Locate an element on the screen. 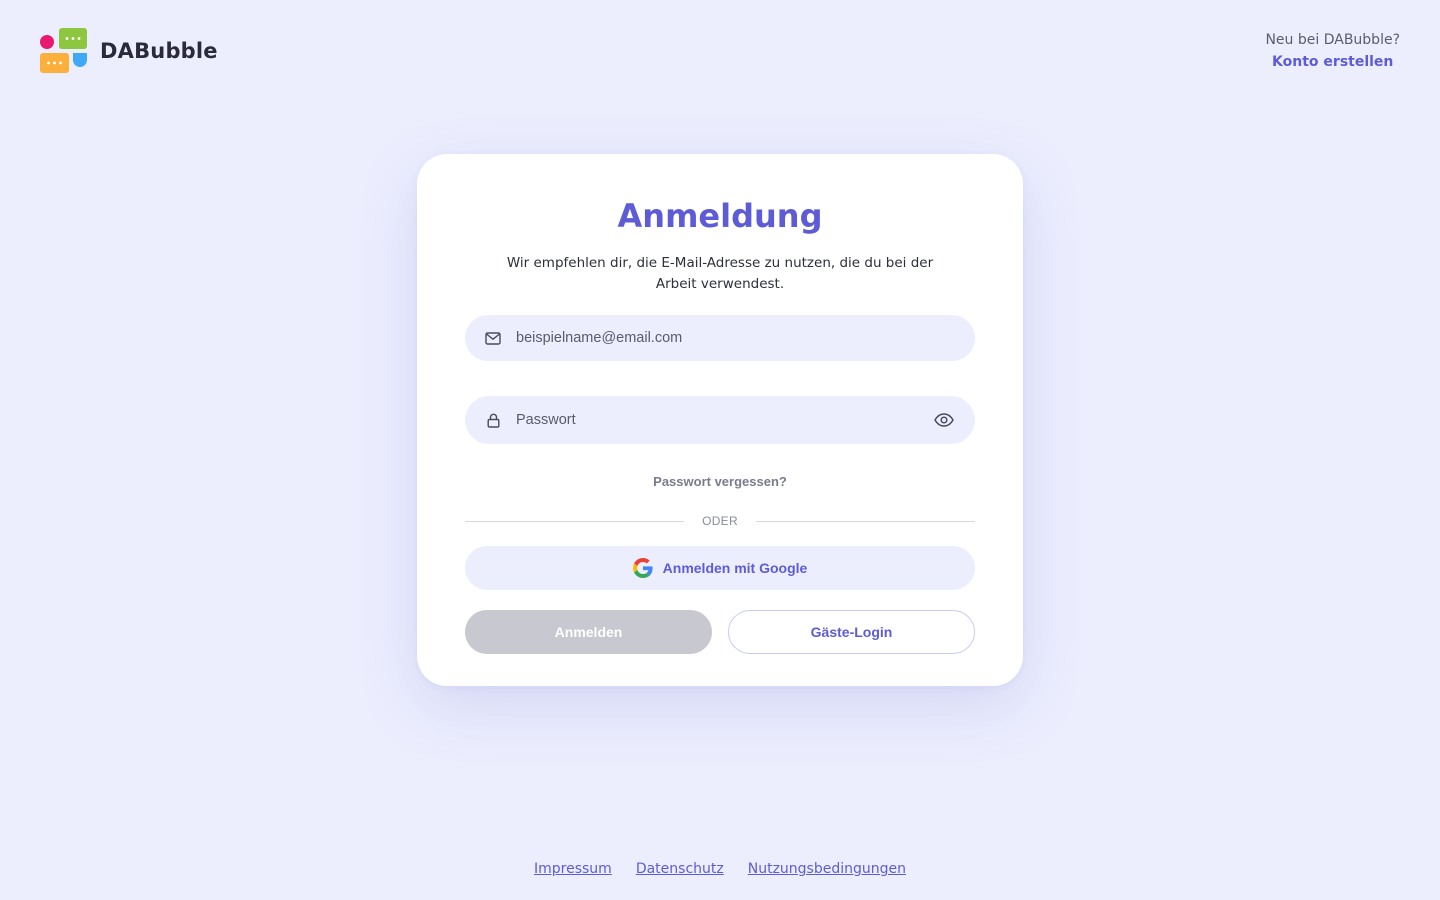 The height and width of the screenshot is (900, 1440). forgot-password-link: Passwort vergessen? is located at coordinates (720, 481).